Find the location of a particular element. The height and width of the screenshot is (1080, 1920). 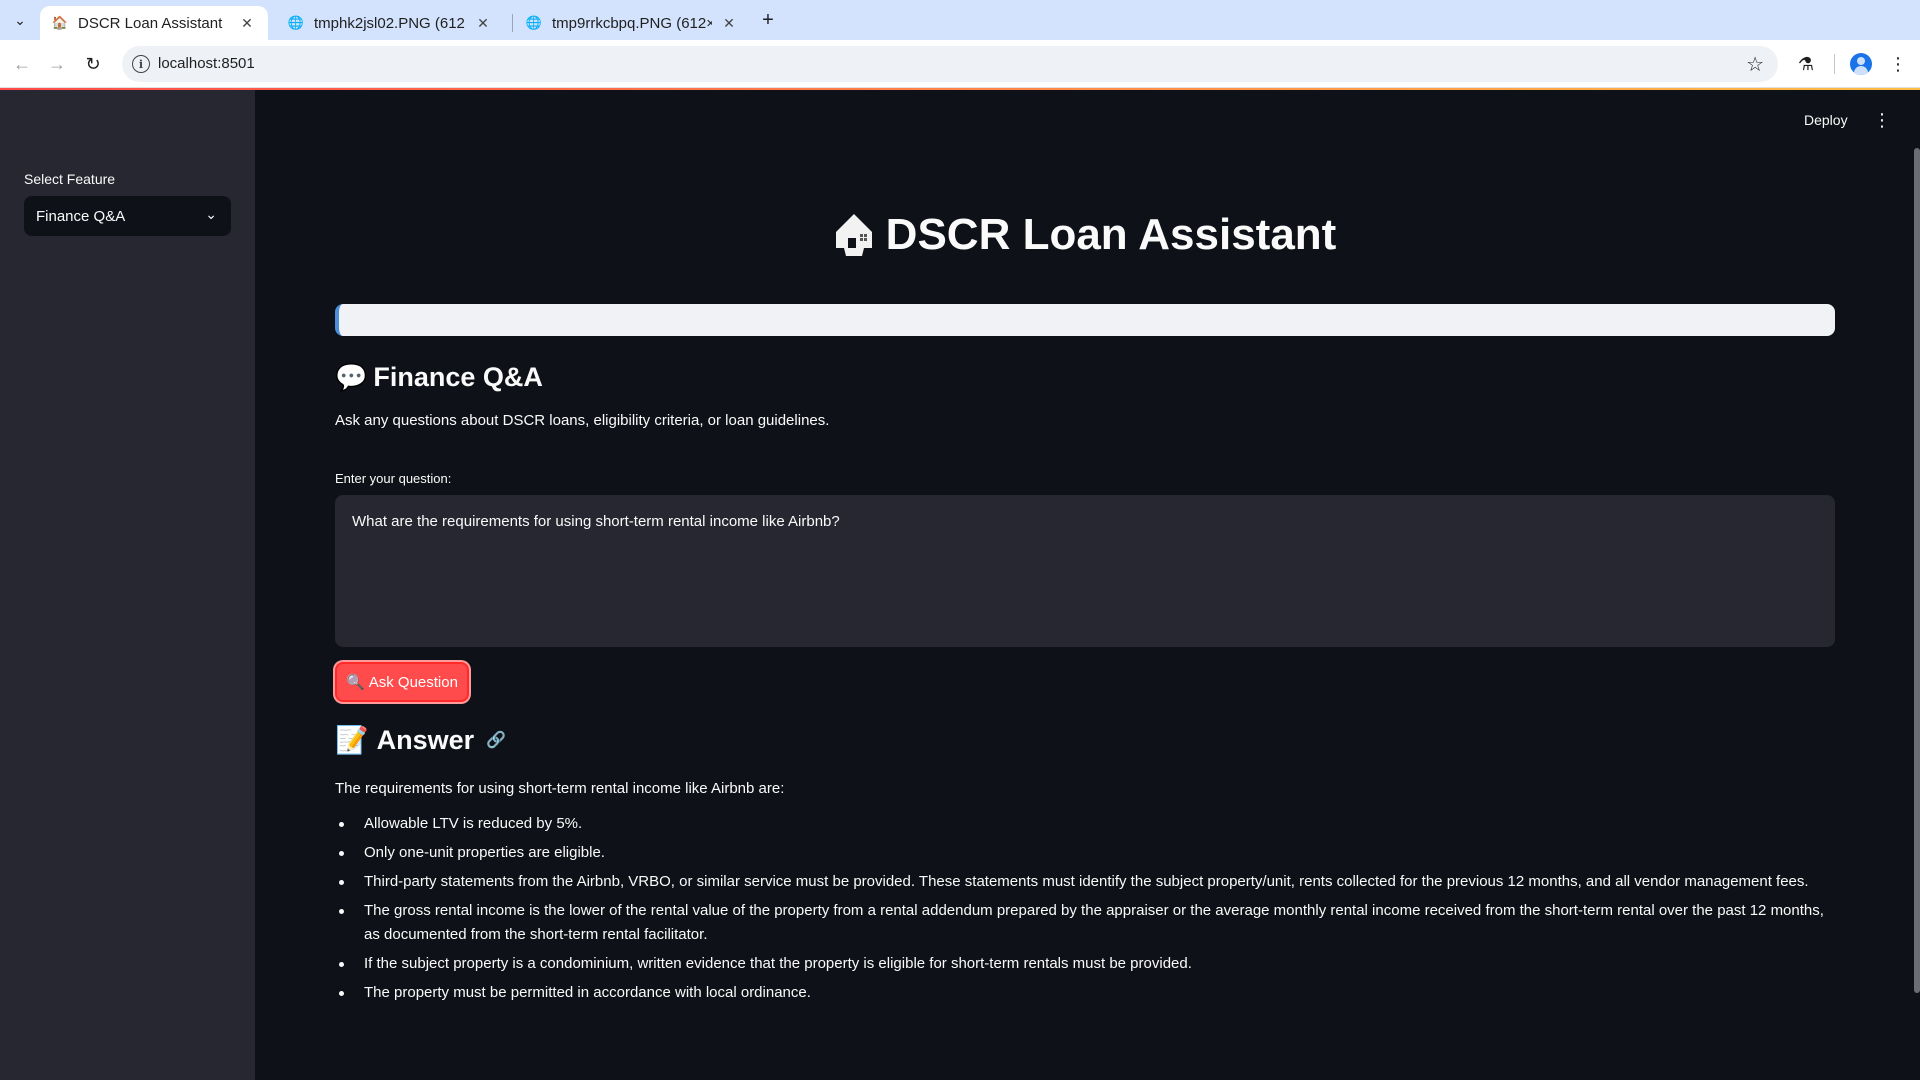

feature-select: Finance Q&A ⌄ is located at coordinates (127, 216).